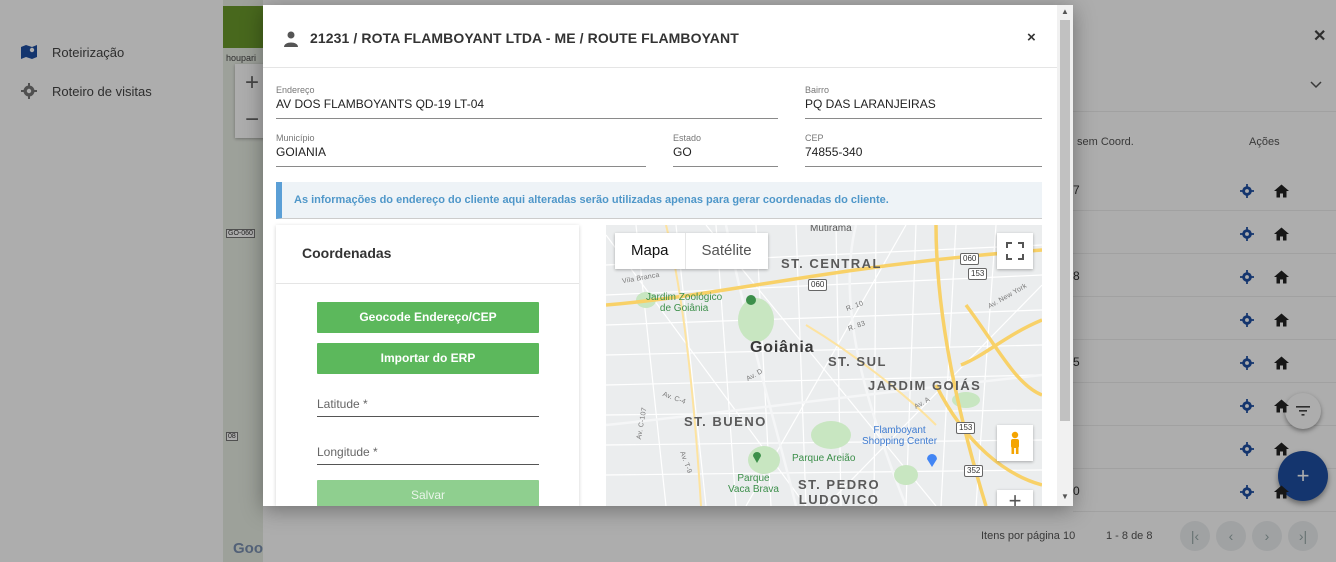 Image resolution: width=1336 pixels, height=562 pixels. Describe the element at coordinates (726, 251) in the screenshot. I see `map-type-satellite: Satélite` at that location.